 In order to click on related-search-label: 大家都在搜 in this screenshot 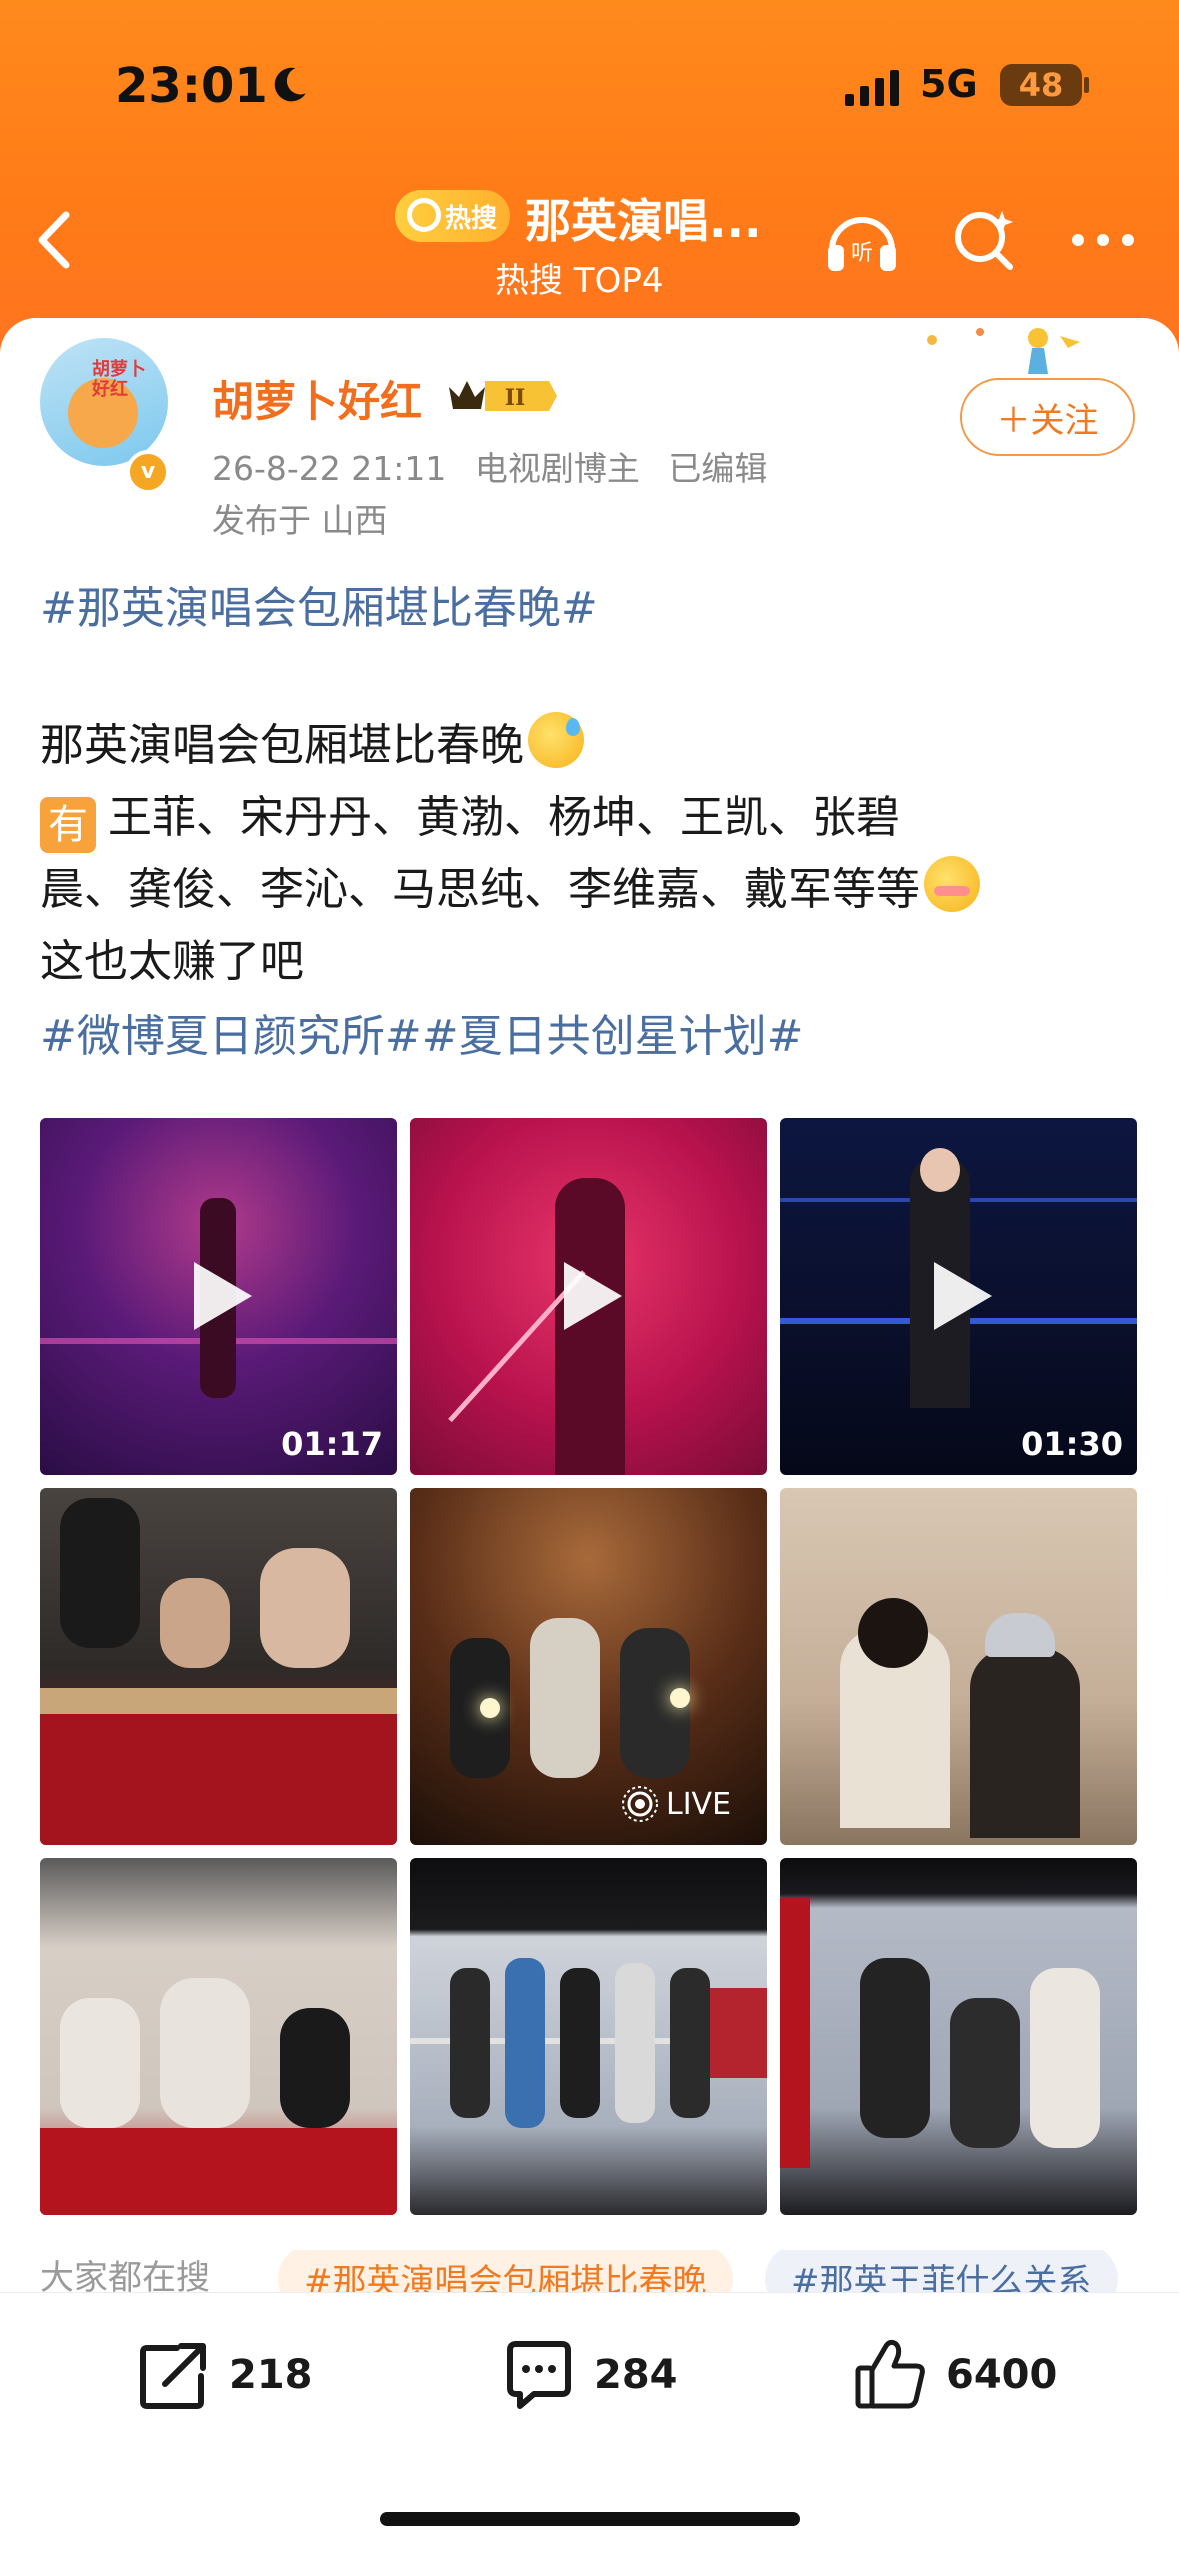, I will do `click(125, 2275)`.